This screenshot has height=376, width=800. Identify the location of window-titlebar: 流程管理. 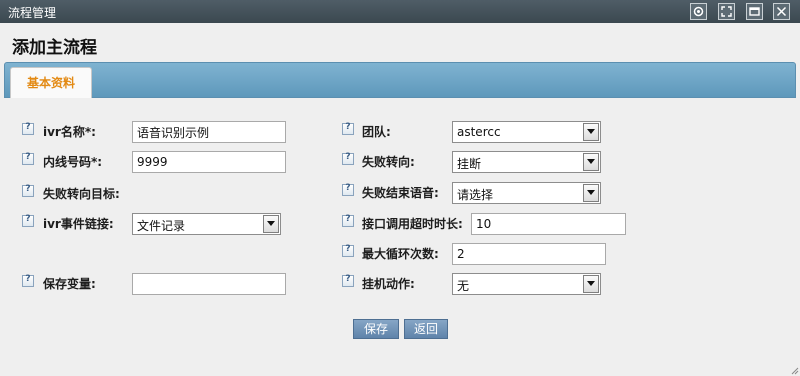
(400, 11).